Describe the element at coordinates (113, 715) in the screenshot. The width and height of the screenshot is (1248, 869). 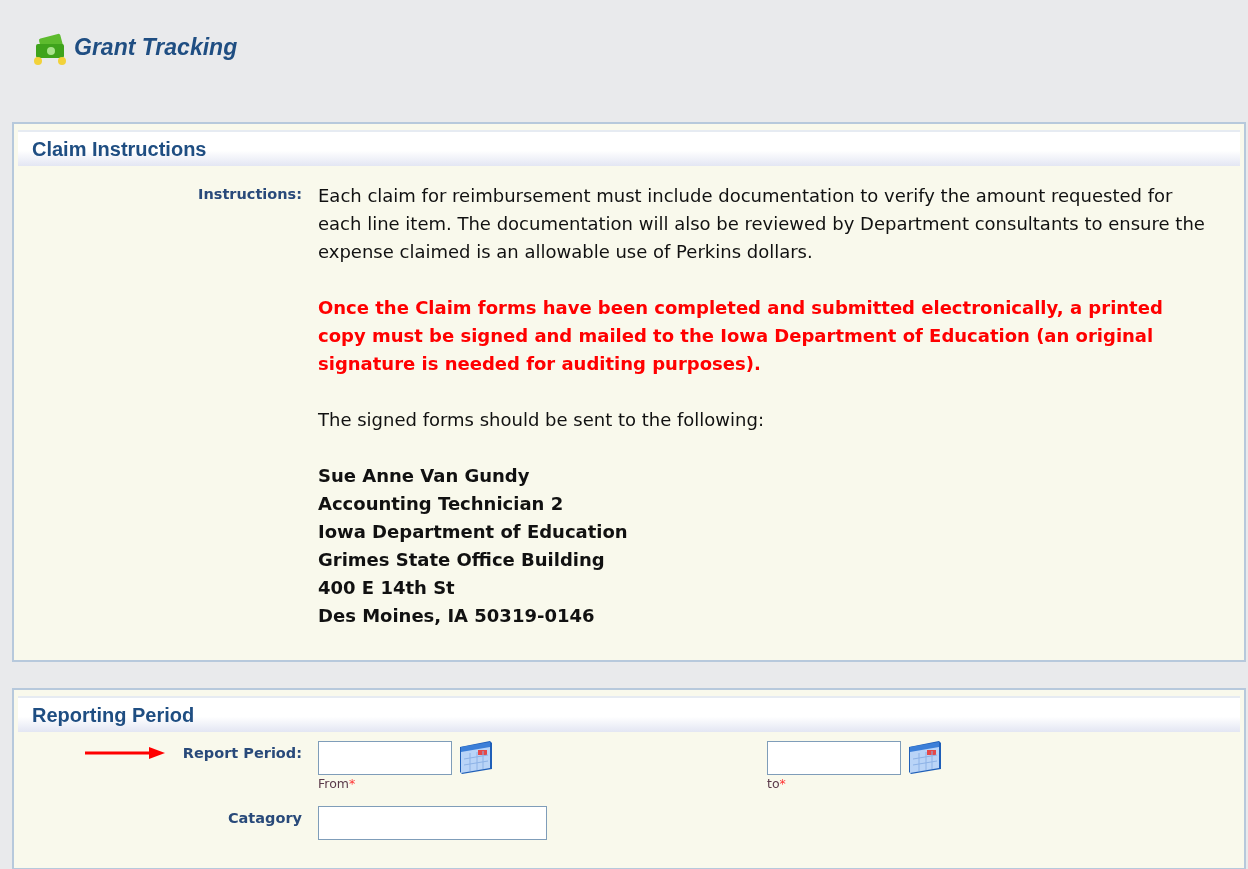
I see `section-title: Reporting Period` at that location.